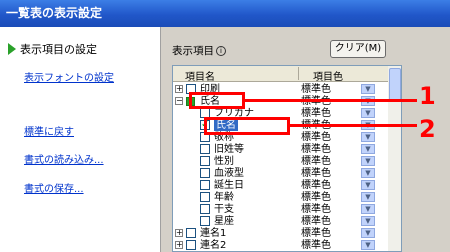  I want to click on nav-item-display-items: 表示項目の設定, so click(52, 49).